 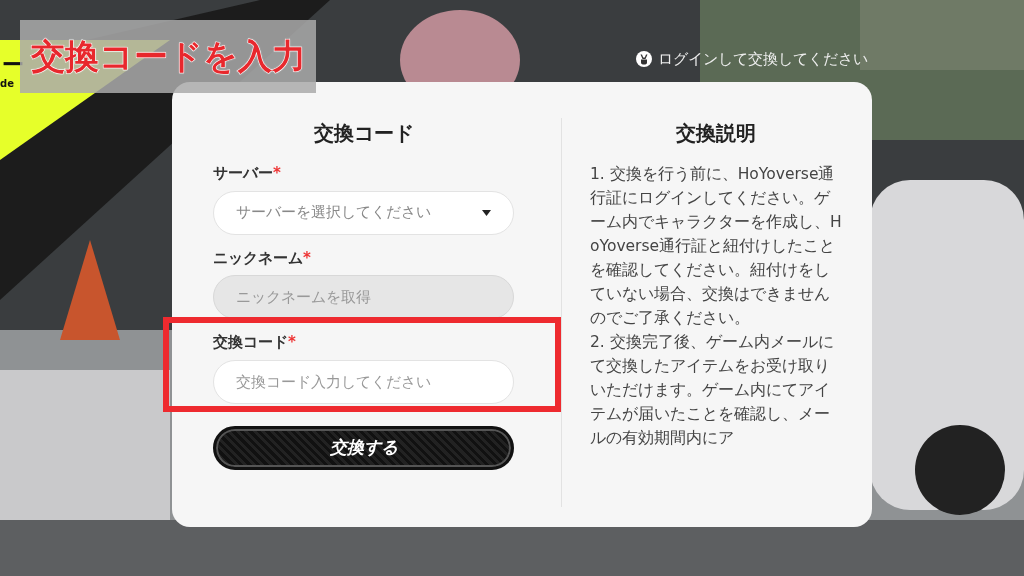 What do you see at coordinates (13, 65) in the screenshot?
I see `banner-title: ー` at bounding box center [13, 65].